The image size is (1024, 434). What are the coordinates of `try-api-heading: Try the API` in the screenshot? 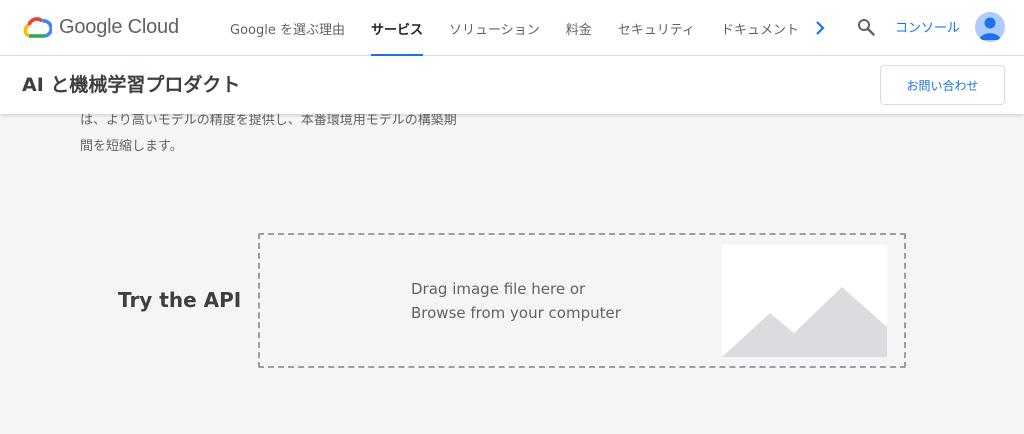 It's located at (180, 300).